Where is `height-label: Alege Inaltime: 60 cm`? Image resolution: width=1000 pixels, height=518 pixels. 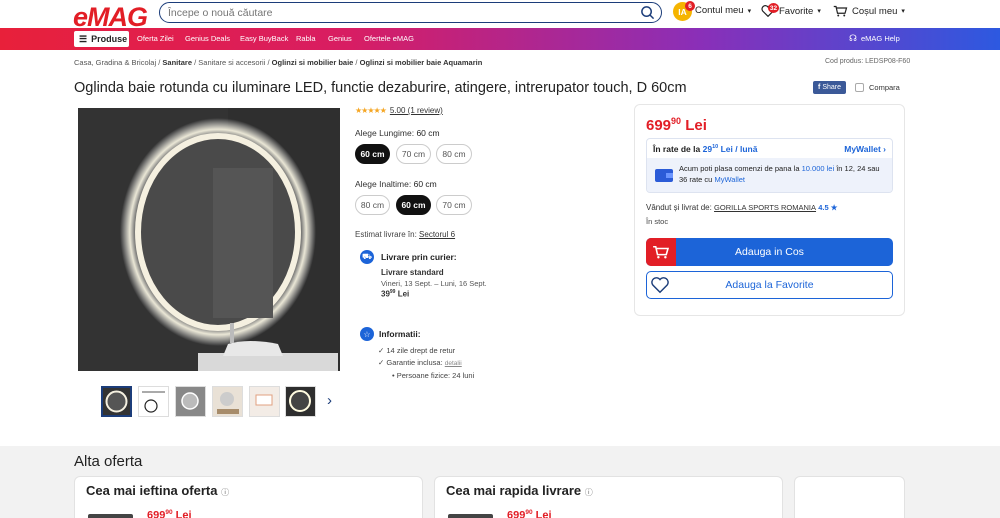 height-label: Alege Inaltime: 60 cm is located at coordinates (396, 184).